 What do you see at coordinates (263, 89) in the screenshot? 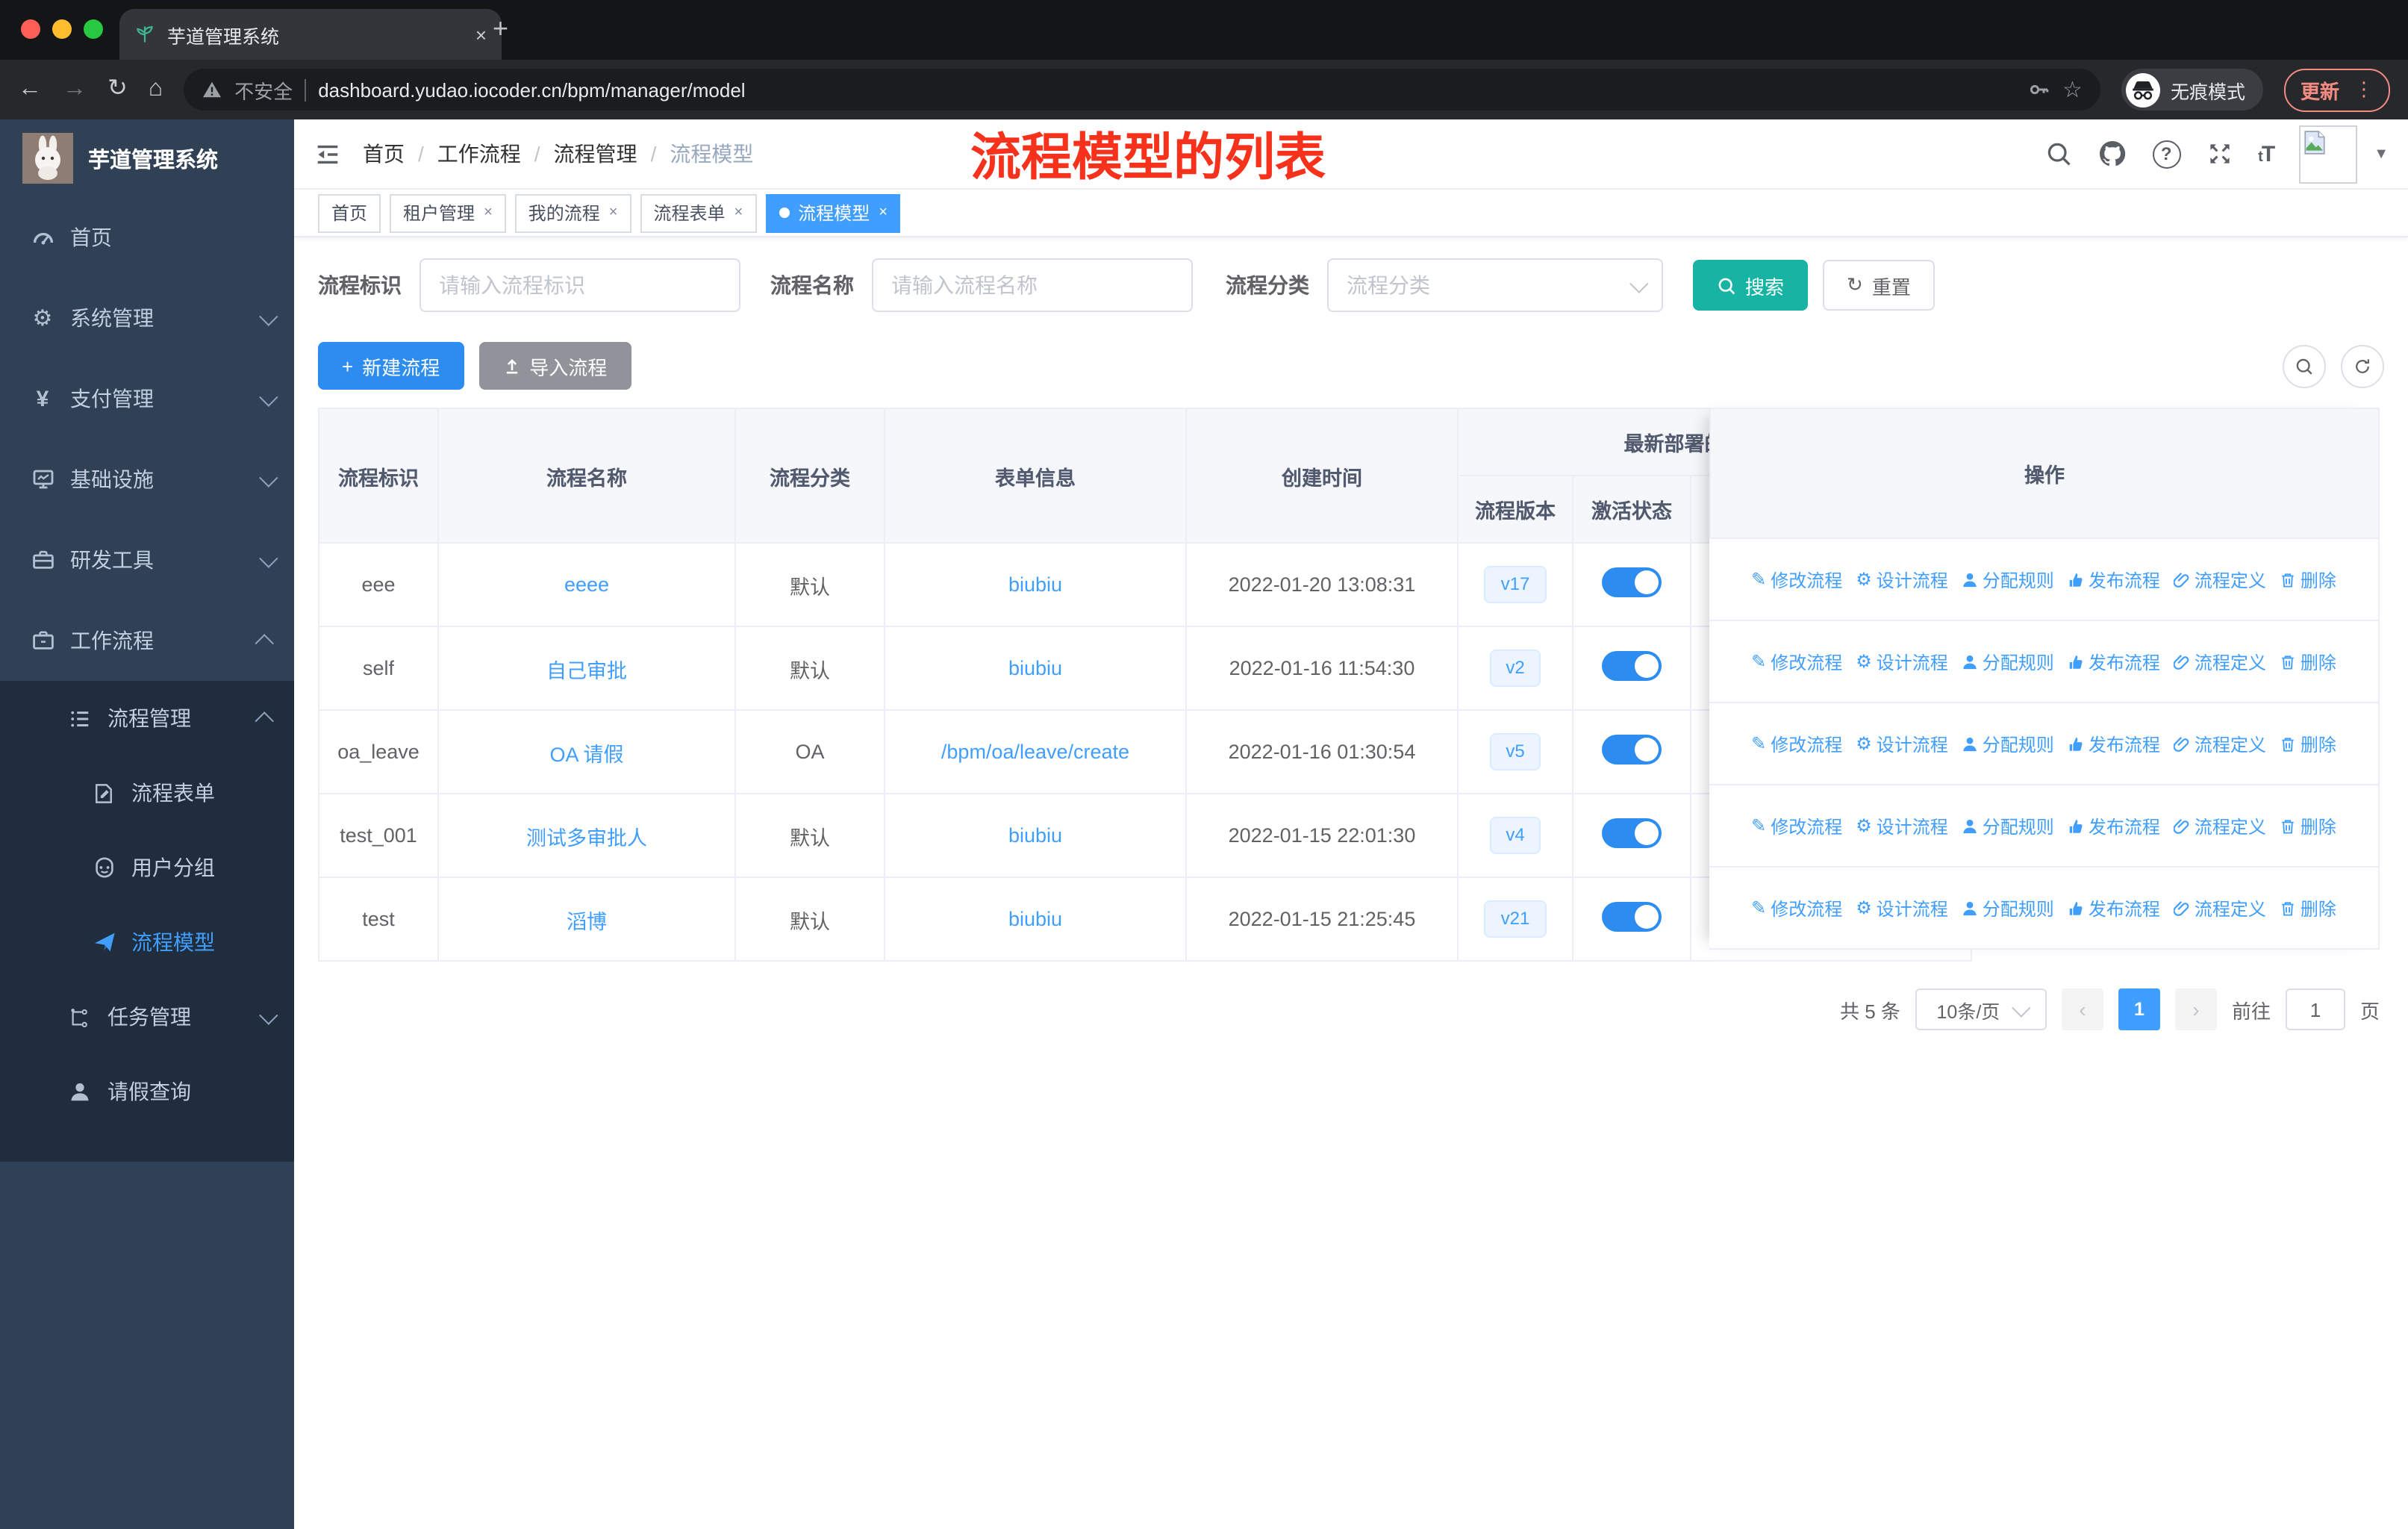
I see `insecure-label: 不安全` at bounding box center [263, 89].